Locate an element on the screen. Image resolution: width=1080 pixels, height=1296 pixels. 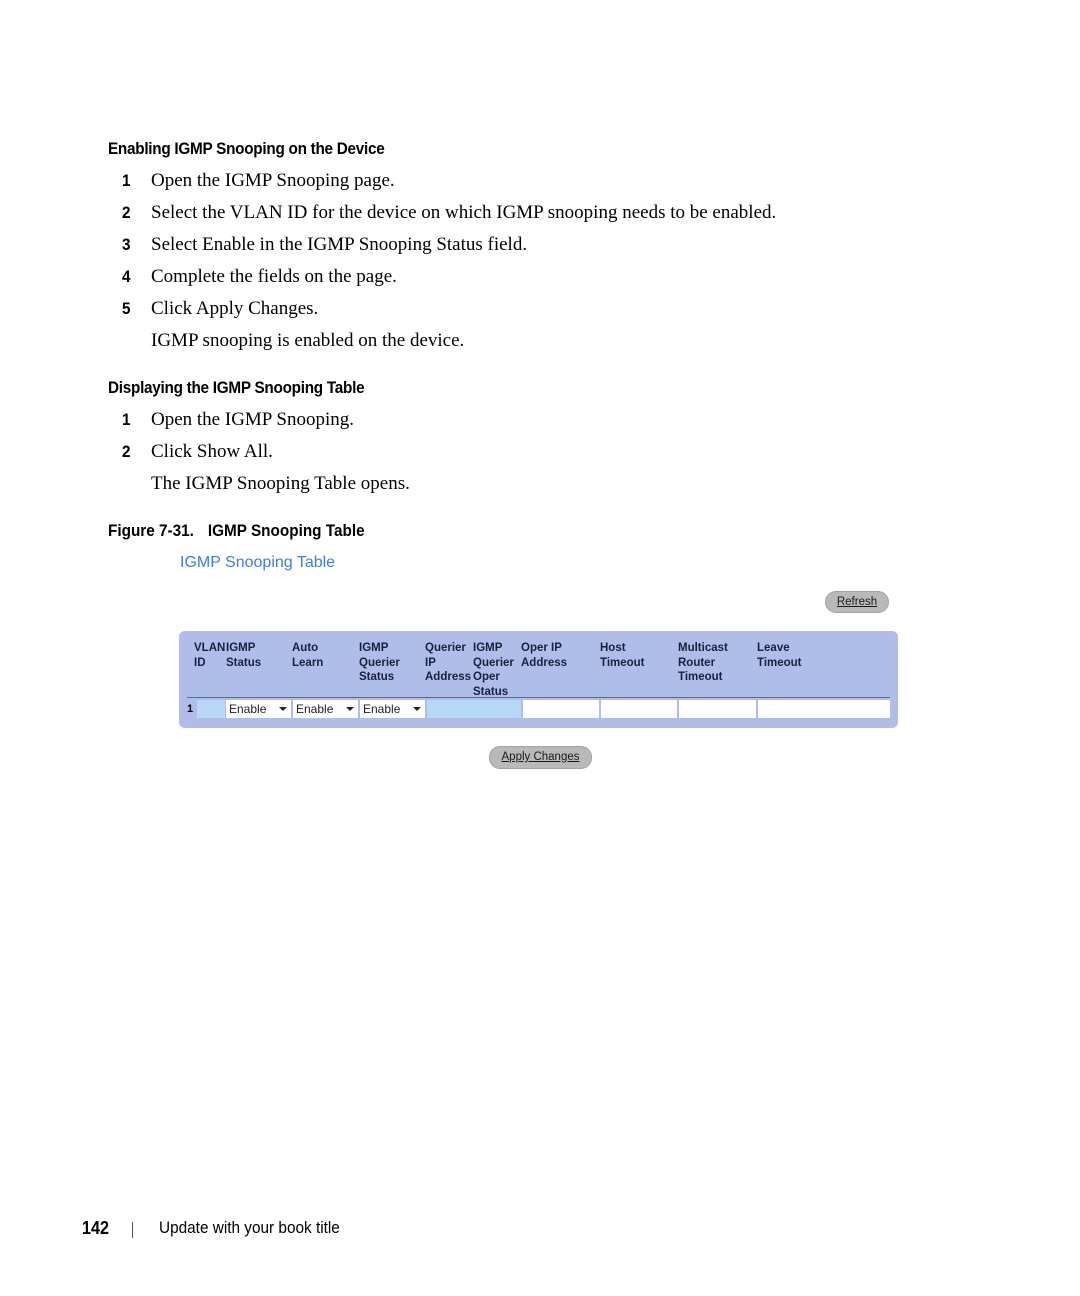
column-header-auto-learn: Auto Learn is located at coordinates (308, 655).